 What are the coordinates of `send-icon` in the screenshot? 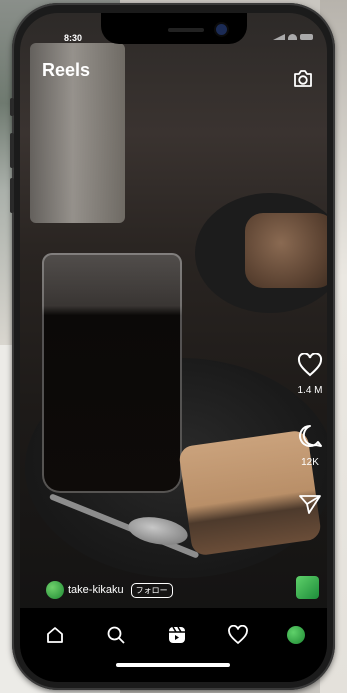 It's located at (310, 506).